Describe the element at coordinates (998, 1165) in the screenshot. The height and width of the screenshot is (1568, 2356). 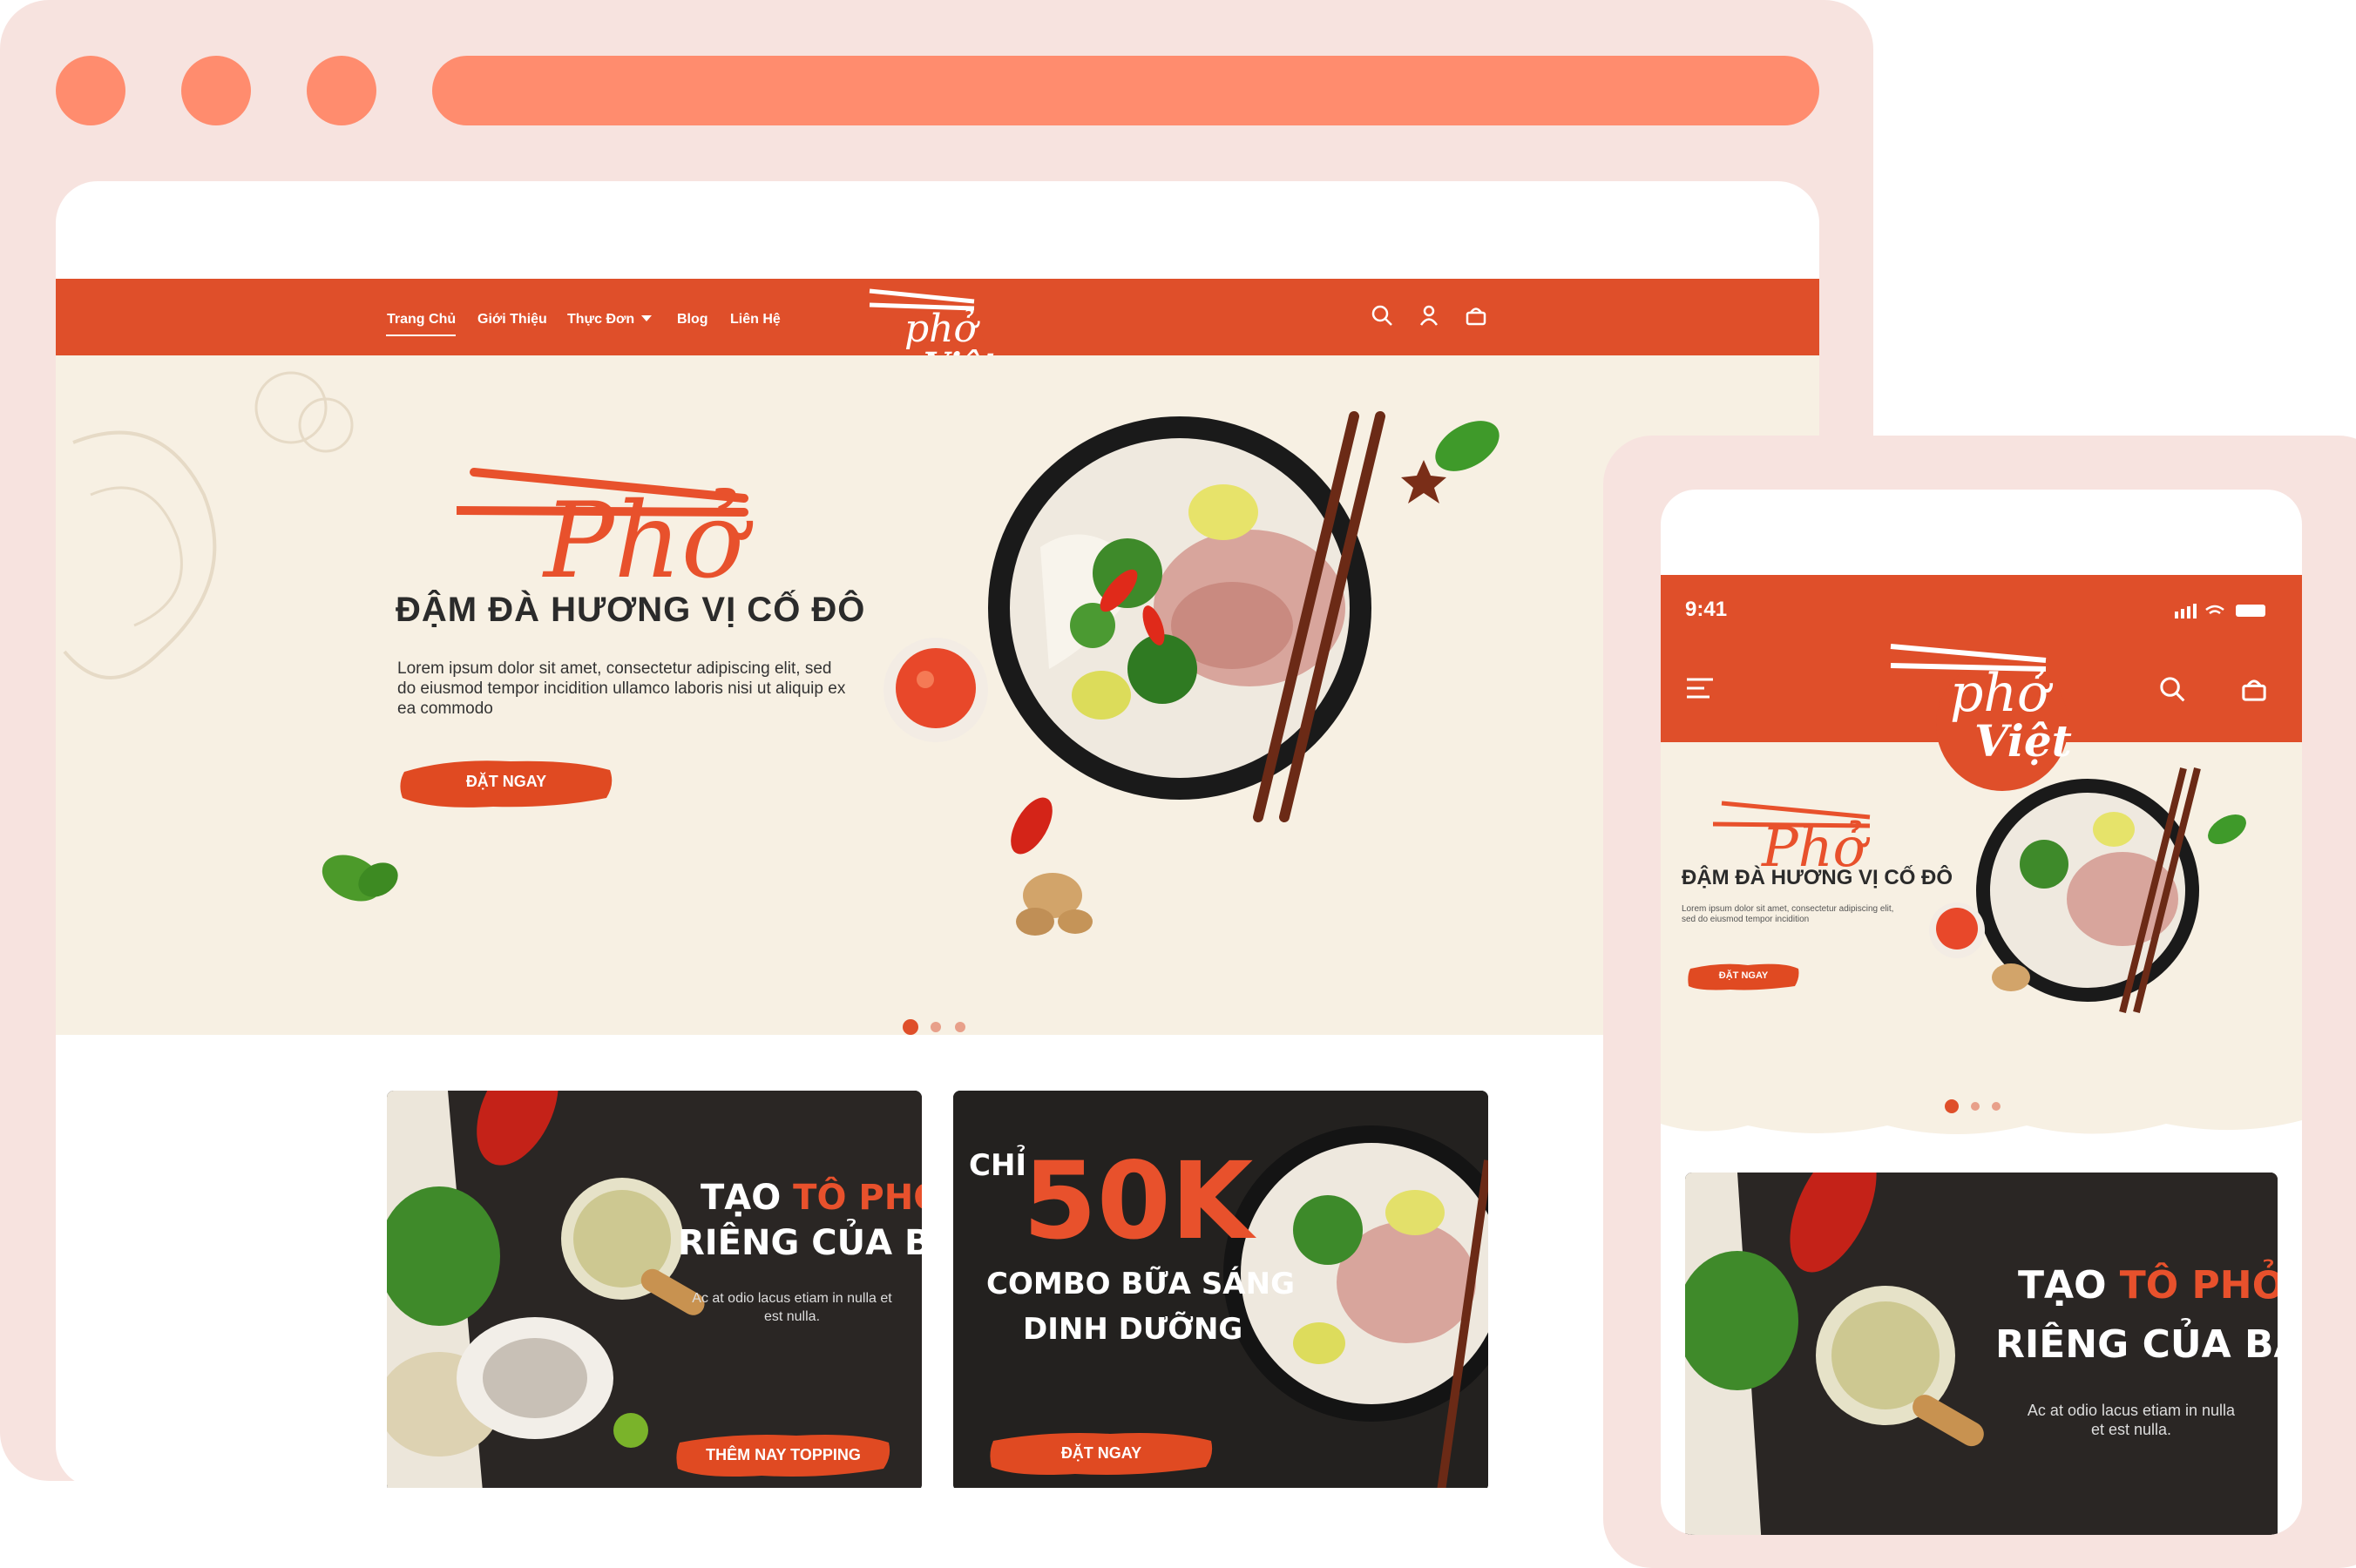
I see `combo-prefix: CHỈ` at that location.